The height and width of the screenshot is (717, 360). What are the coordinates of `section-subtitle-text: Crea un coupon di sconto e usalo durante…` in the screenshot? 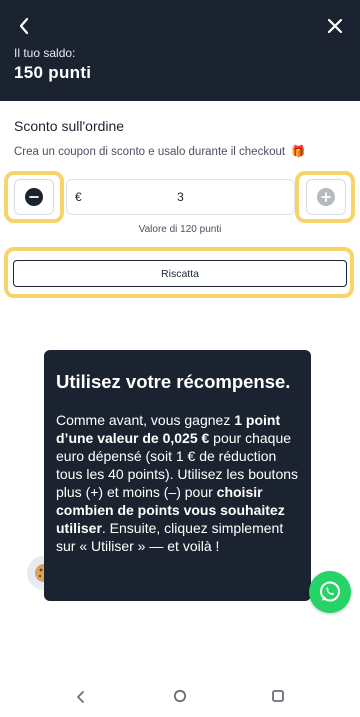 It's located at (150, 152).